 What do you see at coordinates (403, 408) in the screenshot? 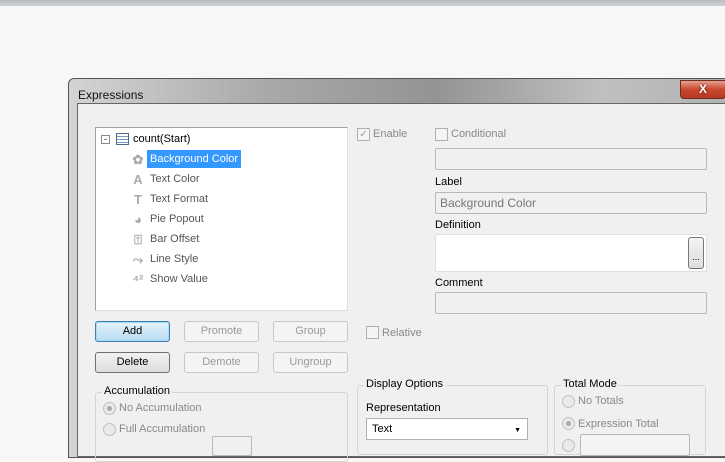
I see `representation-label: Representation` at bounding box center [403, 408].